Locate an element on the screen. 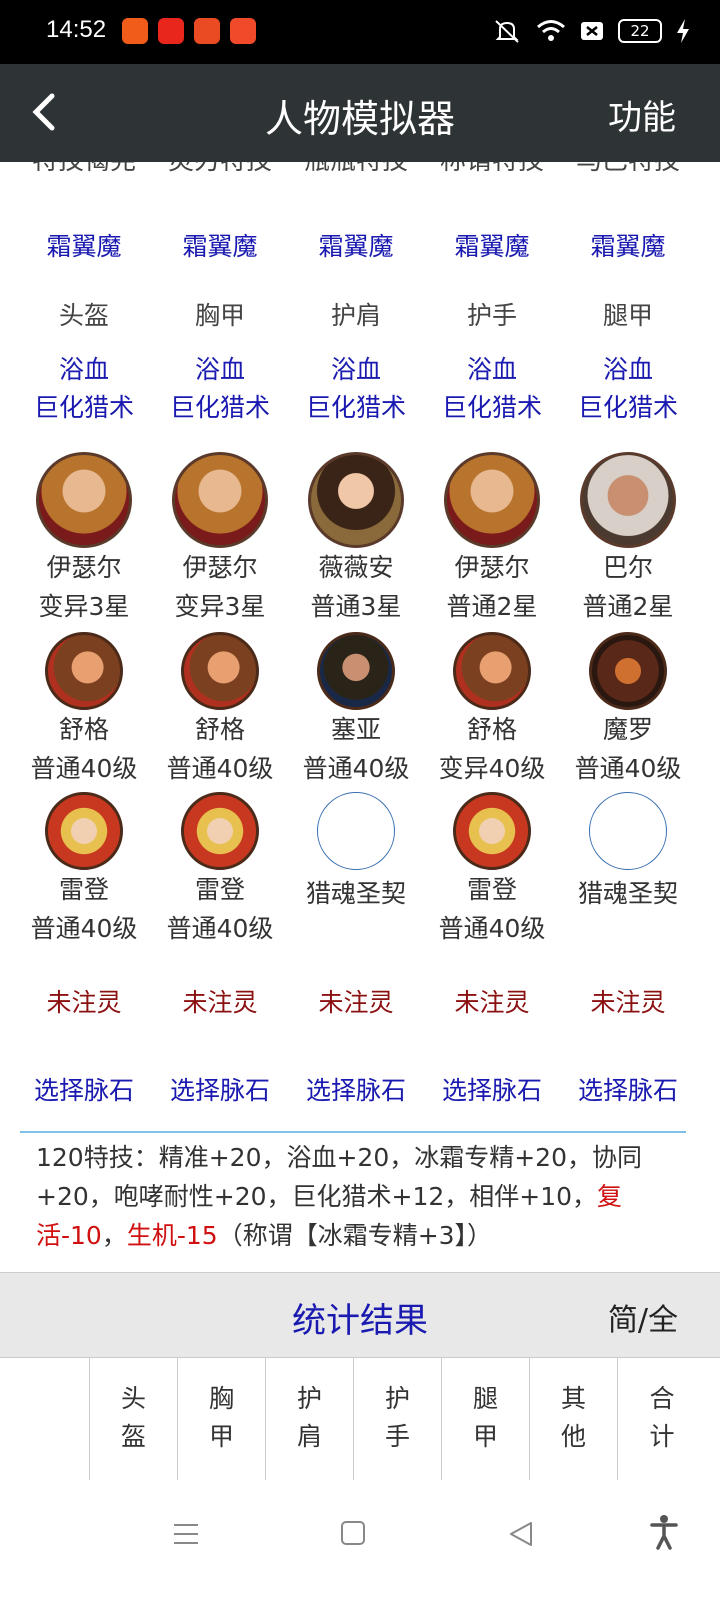 The image size is (720, 1600). pet-name: 魔罗 is located at coordinates (627, 729).